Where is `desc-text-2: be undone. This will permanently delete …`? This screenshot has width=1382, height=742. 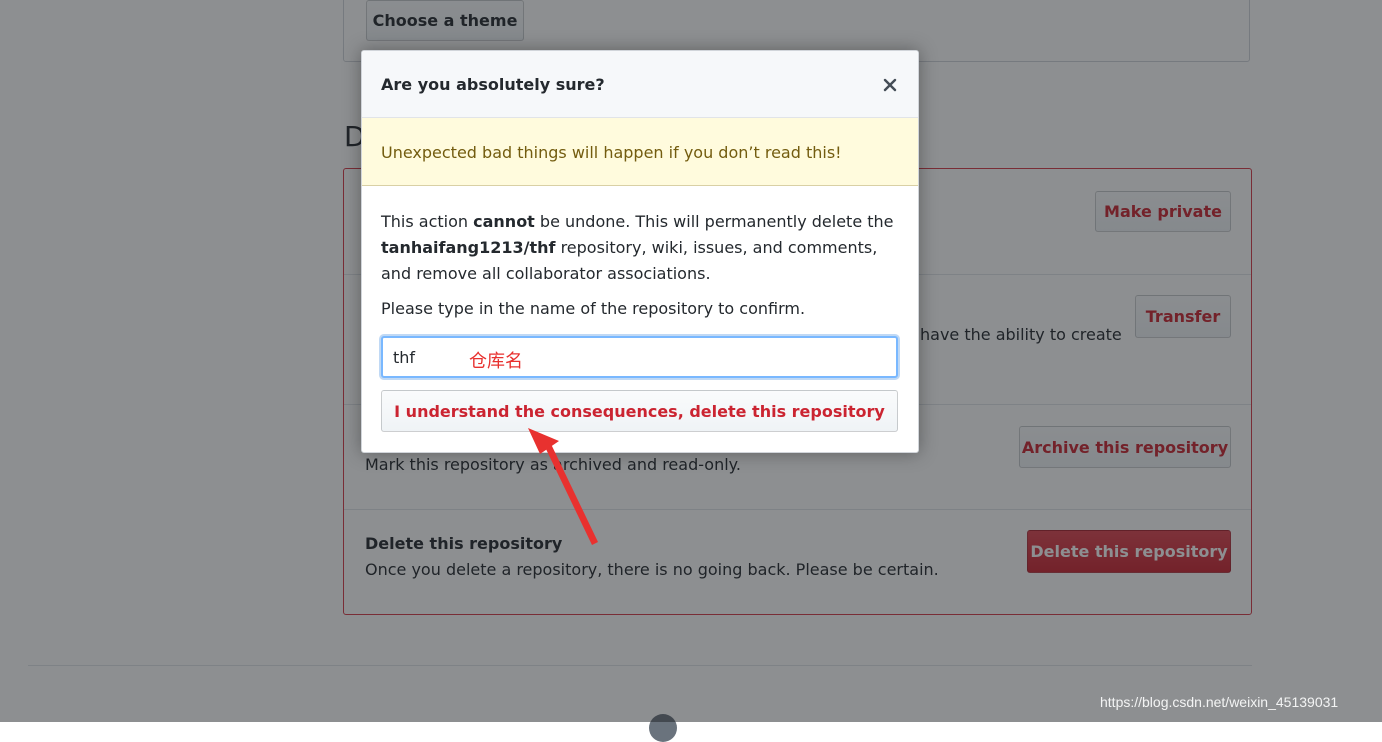 desc-text-2: be undone. This will permanently delete … is located at coordinates (714, 221).